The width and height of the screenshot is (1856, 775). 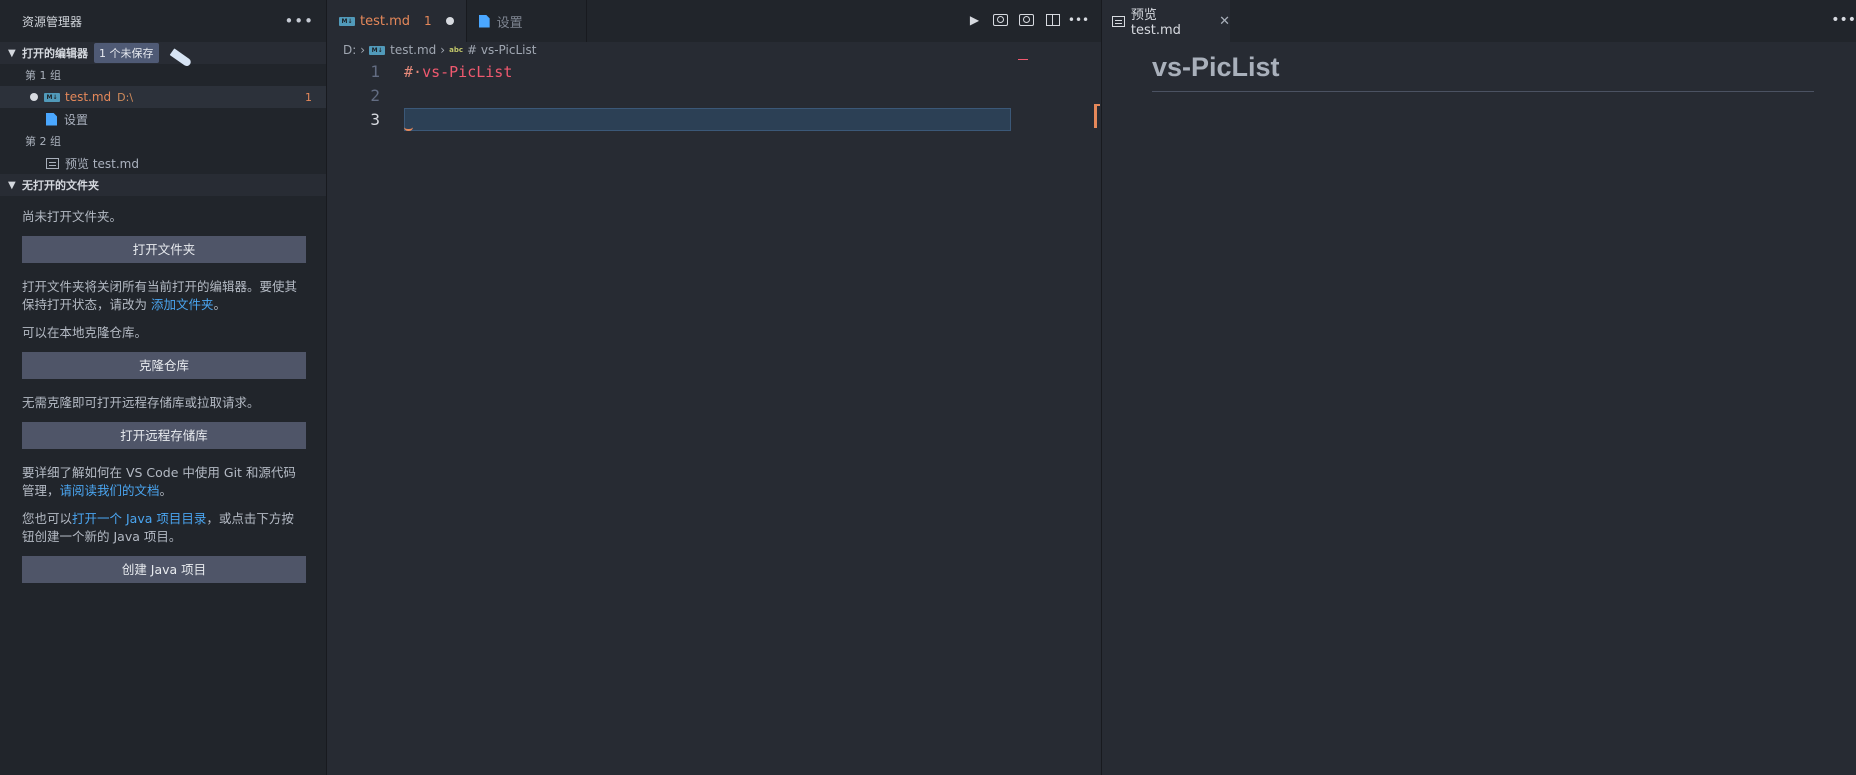 I want to click on tab-label: test.md, so click(x=385, y=21).